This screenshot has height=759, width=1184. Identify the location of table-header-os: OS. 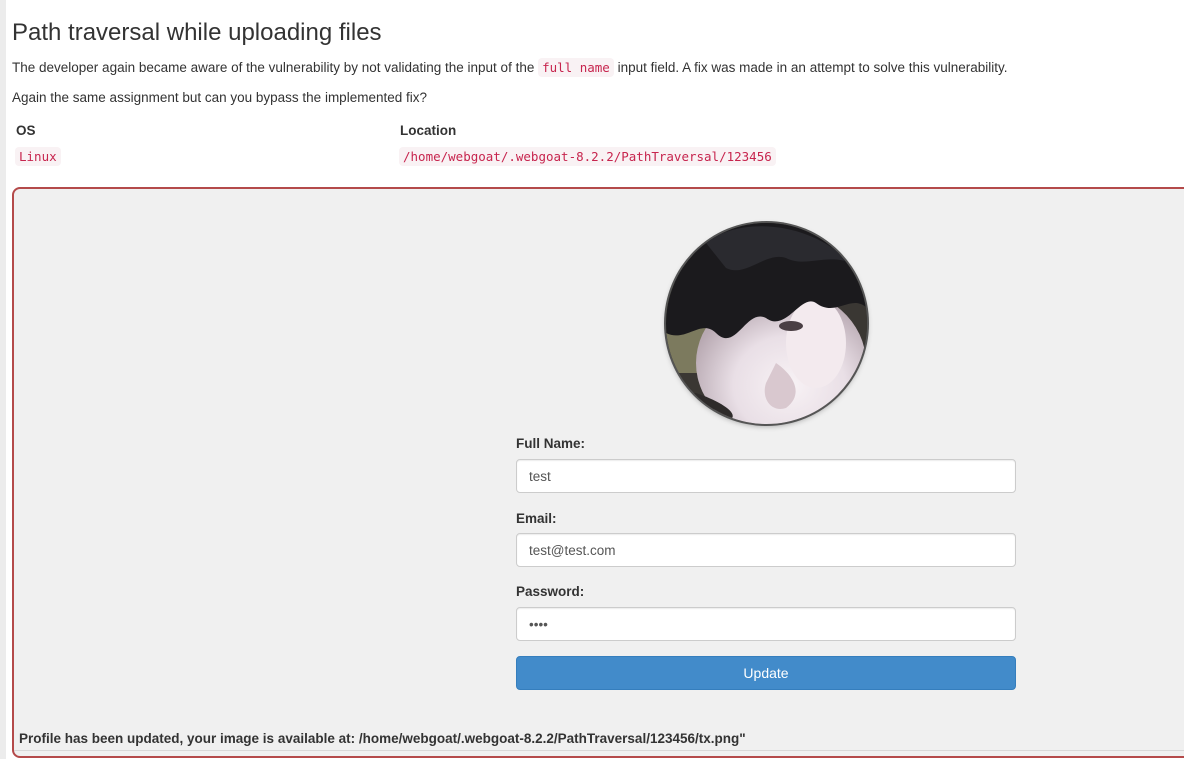
(26, 130).